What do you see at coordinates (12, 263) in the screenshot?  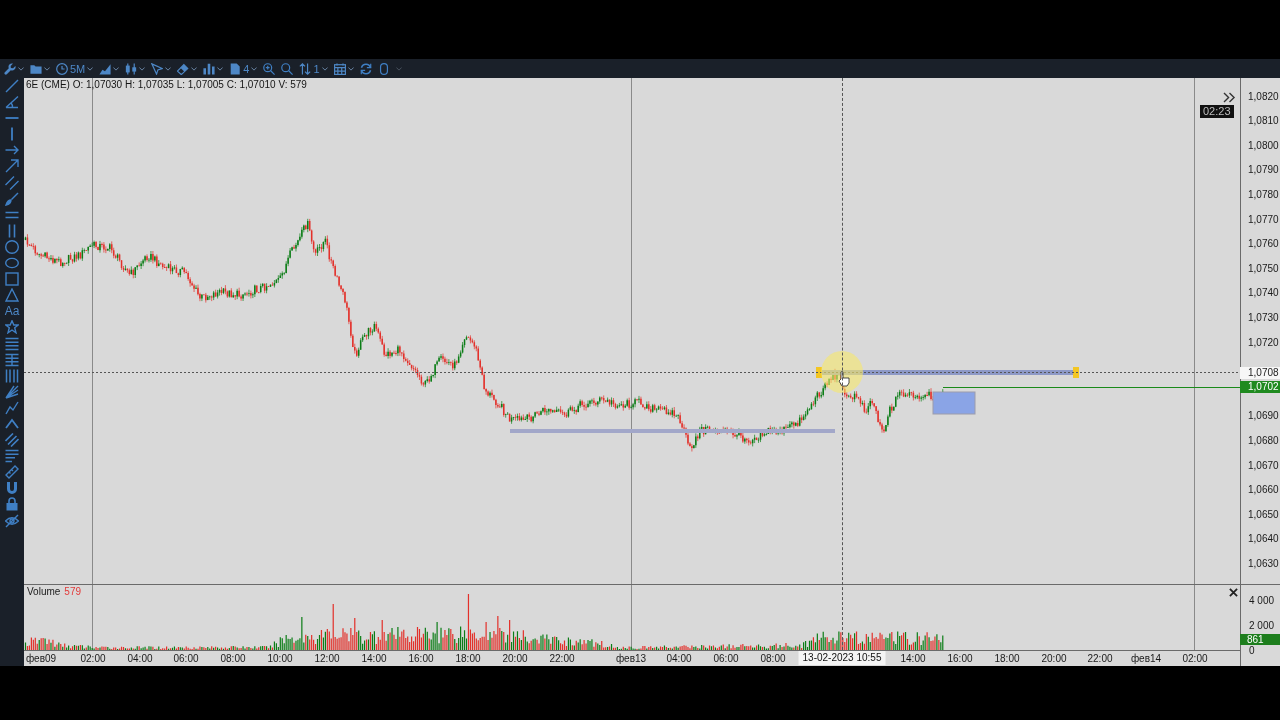 I see `ellipse-icon` at bounding box center [12, 263].